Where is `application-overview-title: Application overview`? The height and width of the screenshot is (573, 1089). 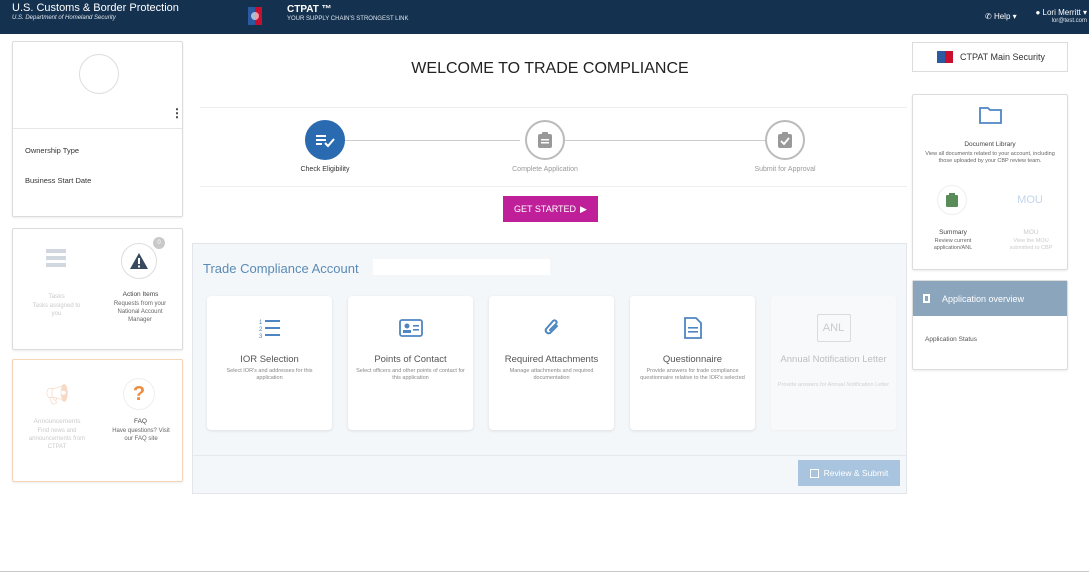
application-overview-title: Application overview is located at coordinates (983, 298).